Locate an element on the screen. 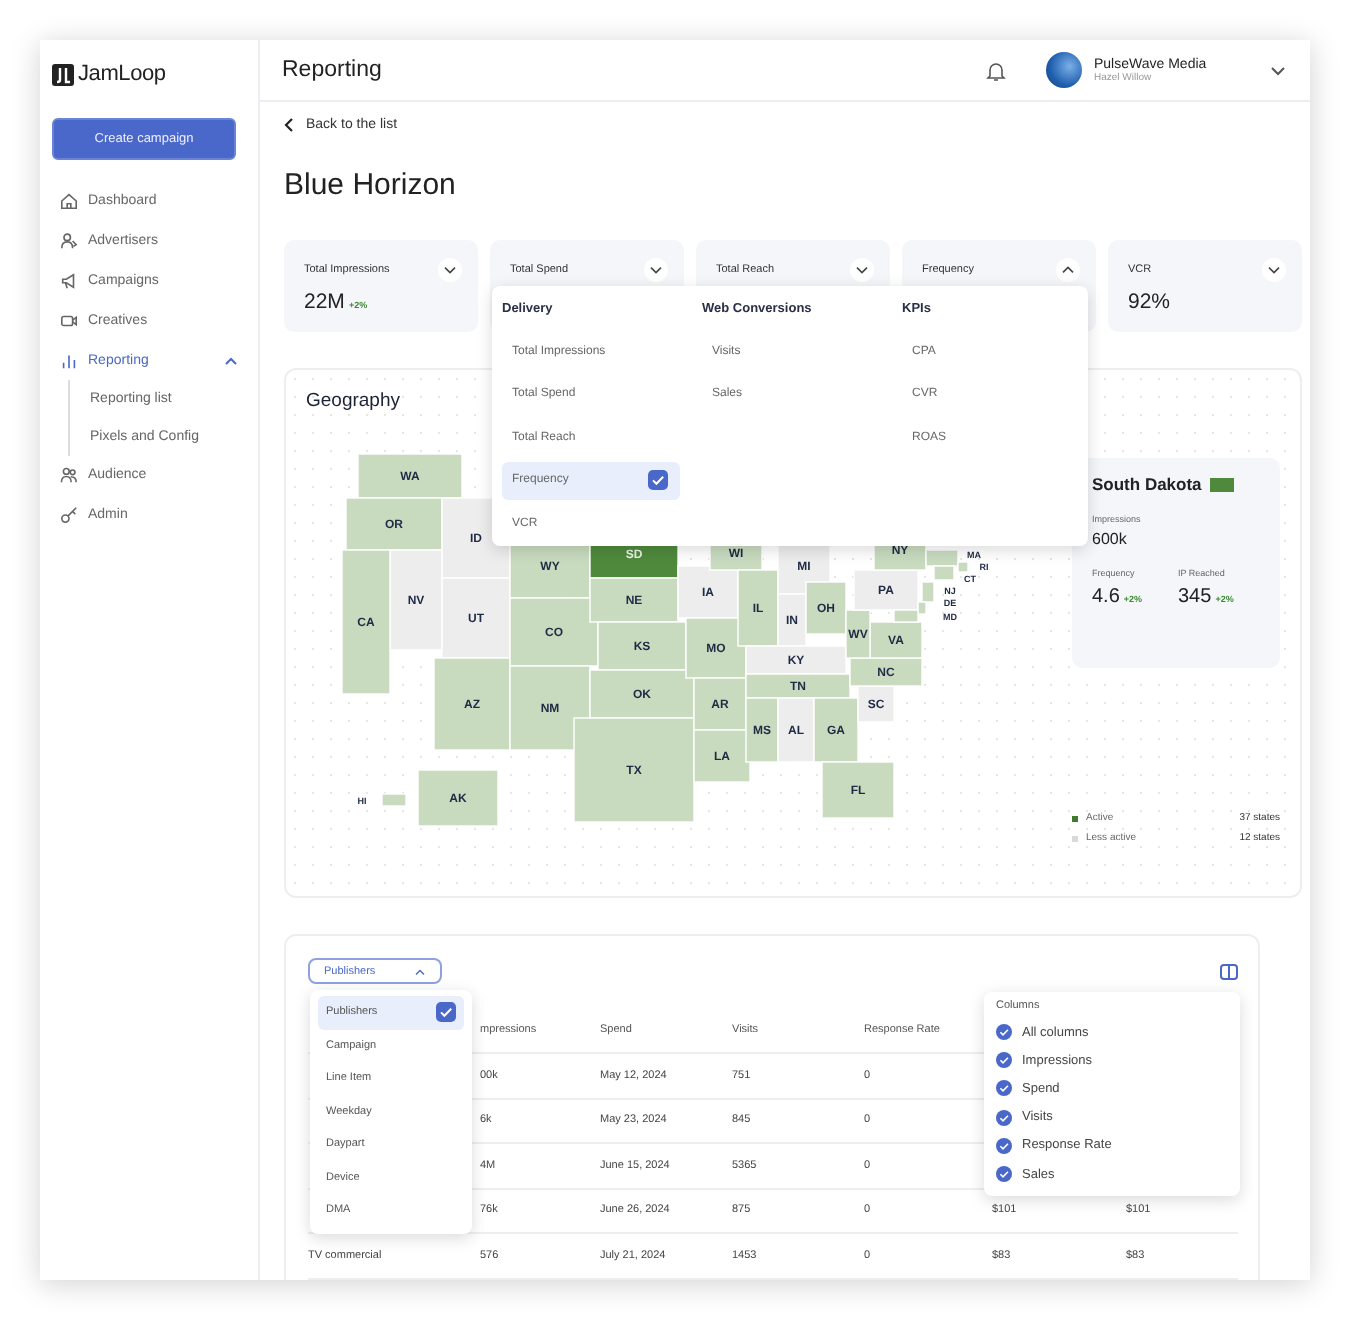 The height and width of the screenshot is (1320, 1350). stat-value: 4.6 is located at coordinates (1106, 597).